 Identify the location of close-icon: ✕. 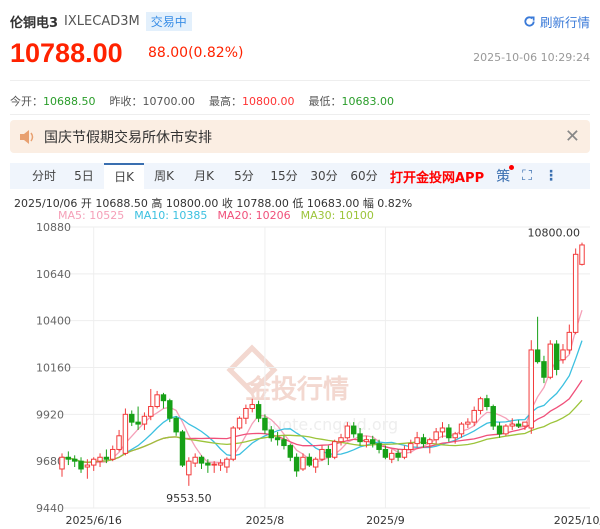
(572, 136).